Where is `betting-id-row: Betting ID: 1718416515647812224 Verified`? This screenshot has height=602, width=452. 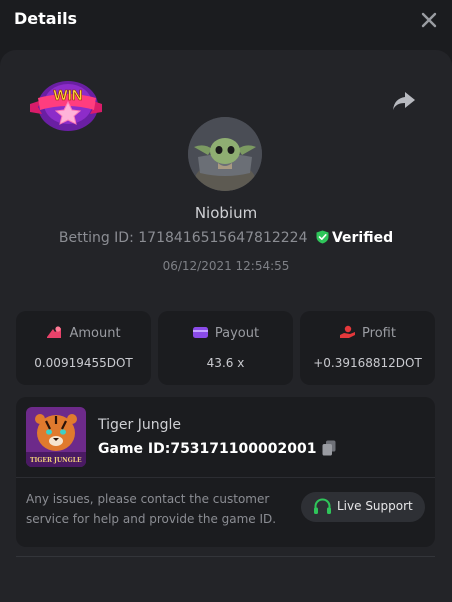 betting-id-row: Betting ID: 1718416515647812224 Verified is located at coordinates (226, 238).